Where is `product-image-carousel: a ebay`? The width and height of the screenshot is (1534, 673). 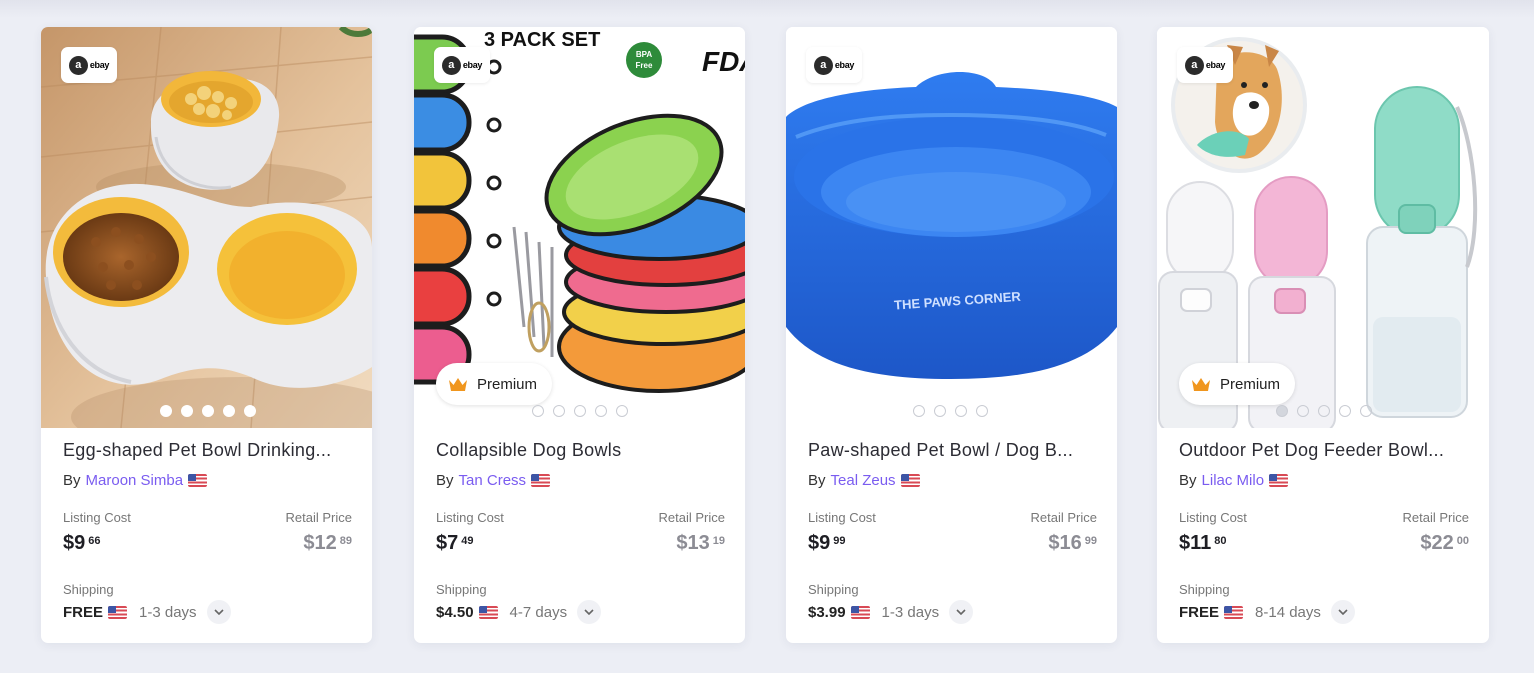 product-image-carousel: a ebay is located at coordinates (206, 227).